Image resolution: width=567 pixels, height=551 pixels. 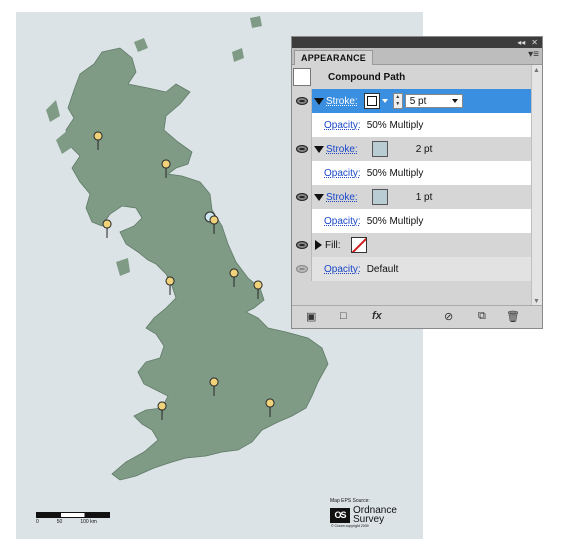 What do you see at coordinates (412, 245) in the screenshot?
I see `fill-row: Fill:` at bounding box center [412, 245].